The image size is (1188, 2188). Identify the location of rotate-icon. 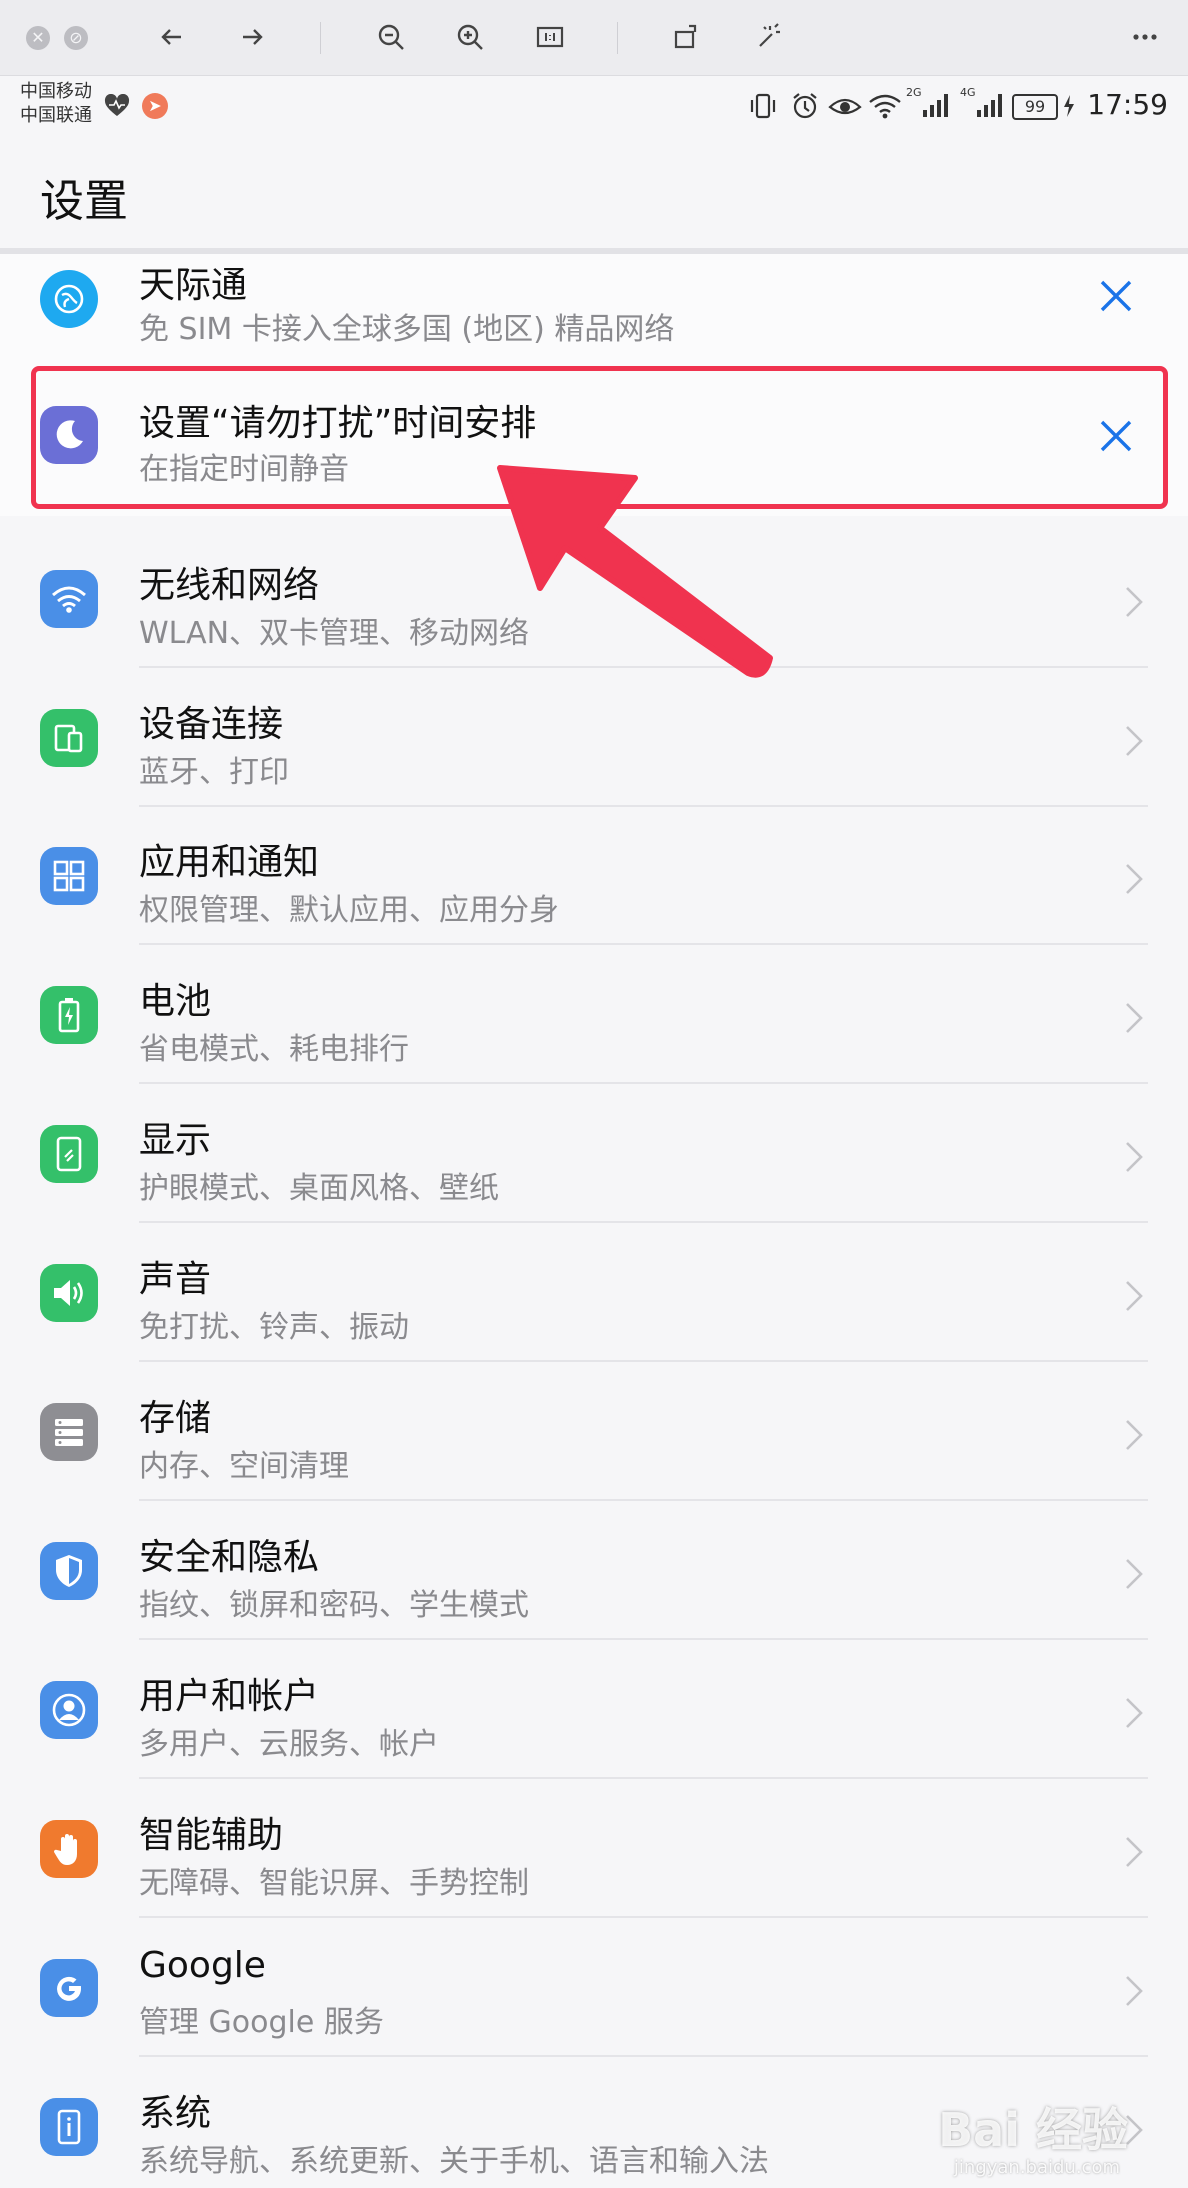
(687, 37).